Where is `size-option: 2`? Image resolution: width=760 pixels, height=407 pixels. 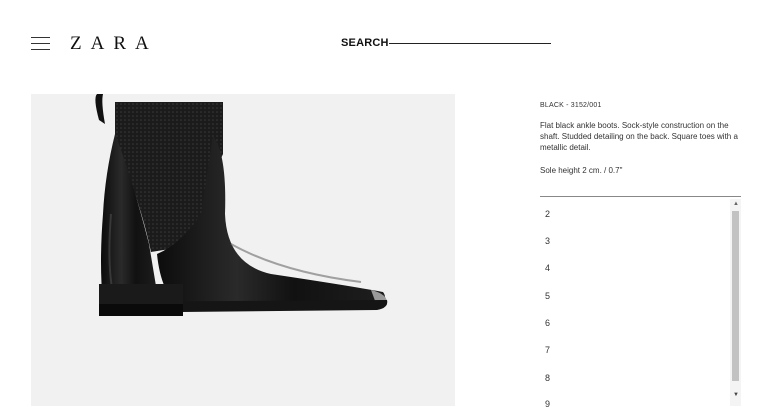 size-option: 2 is located at coordinates (547, 214).